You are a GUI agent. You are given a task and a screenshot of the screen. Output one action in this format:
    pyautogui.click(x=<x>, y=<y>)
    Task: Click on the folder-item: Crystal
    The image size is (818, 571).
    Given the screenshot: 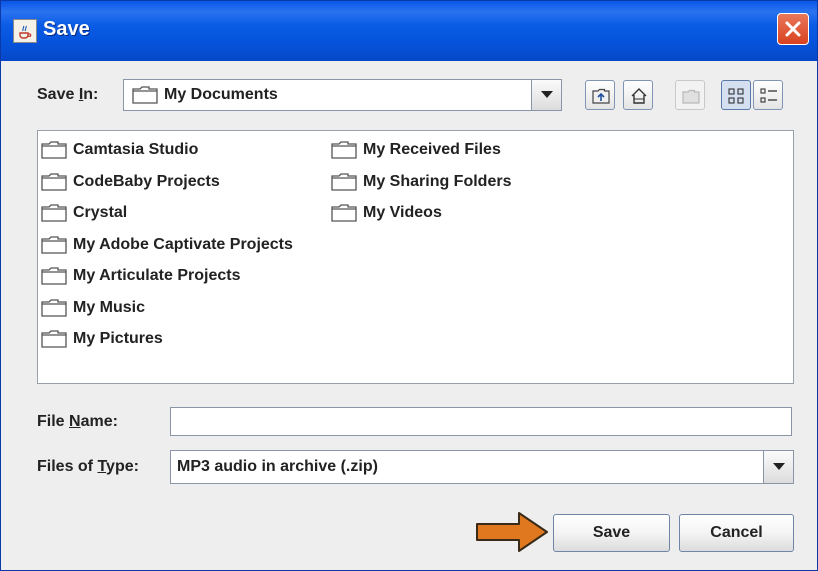 What is the action you would take?
    pyautogui.click(x=84, y=213)
    